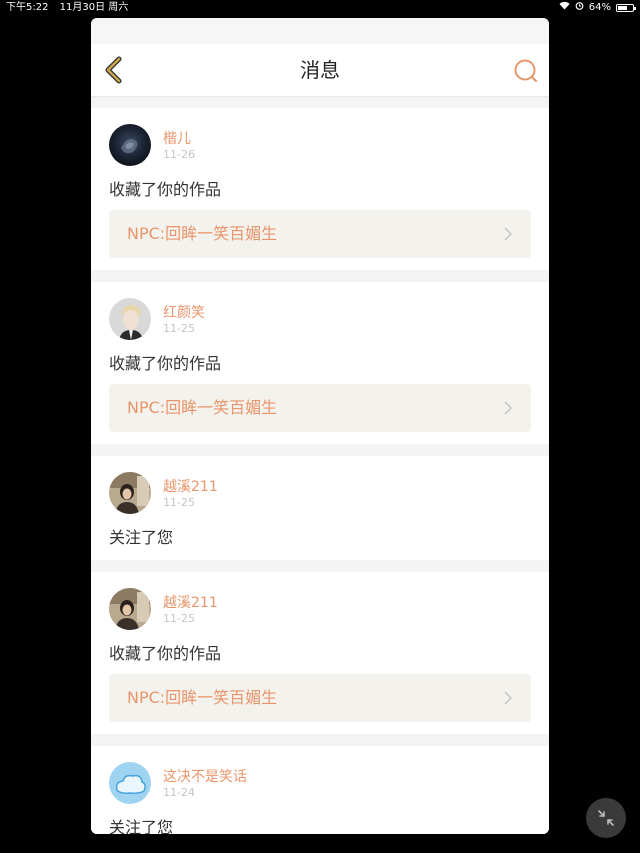 The image size is (640, 853). What do you see at coordinates (94, 7) in the screenshot?
I see `status-date: 11月30日 周六` at bounding box center [94, 7].